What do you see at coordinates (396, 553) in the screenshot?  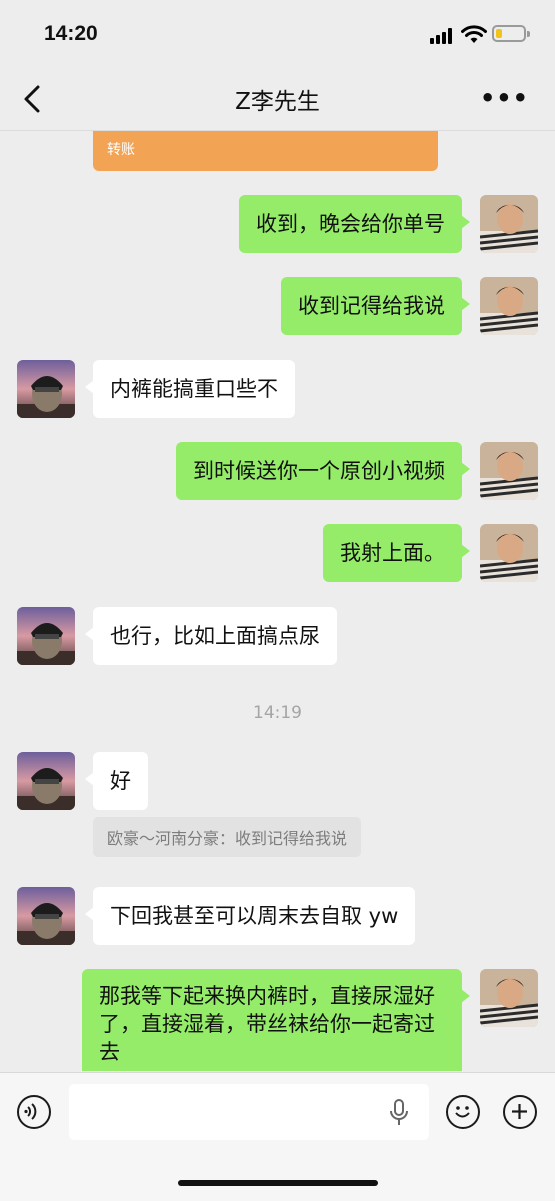 I see `message-bubble: 我射上面。` at bounding box center [396, 553].